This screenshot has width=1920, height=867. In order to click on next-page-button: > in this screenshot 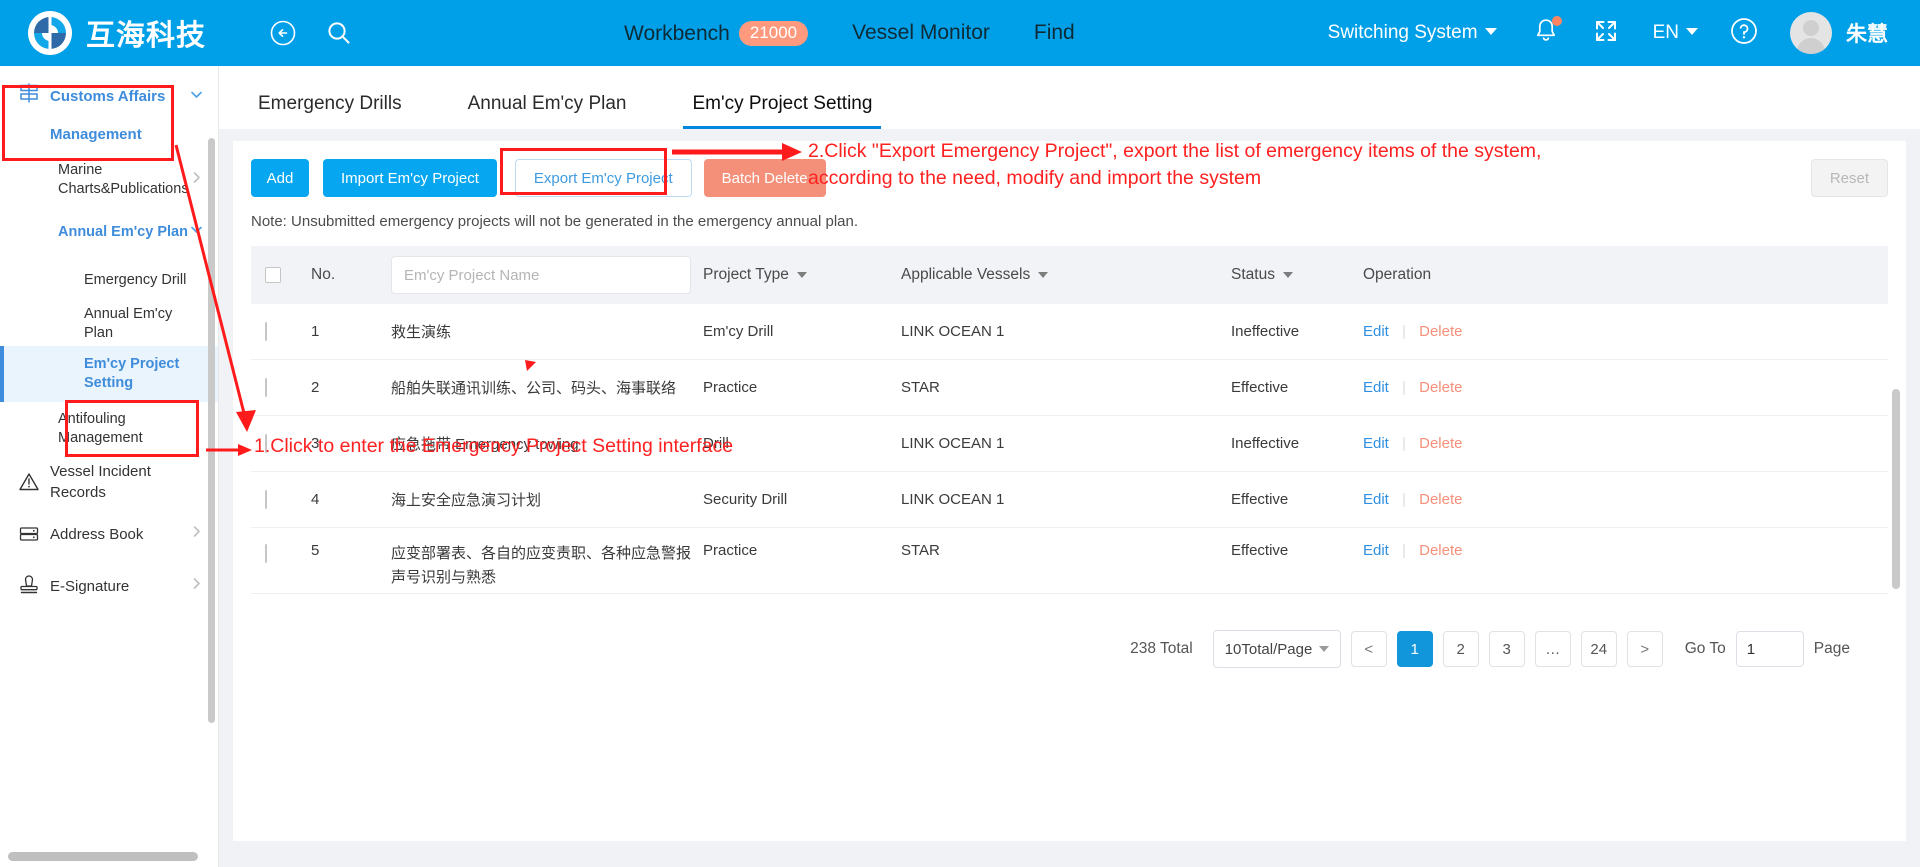, I will do `click(1644, 649)`.